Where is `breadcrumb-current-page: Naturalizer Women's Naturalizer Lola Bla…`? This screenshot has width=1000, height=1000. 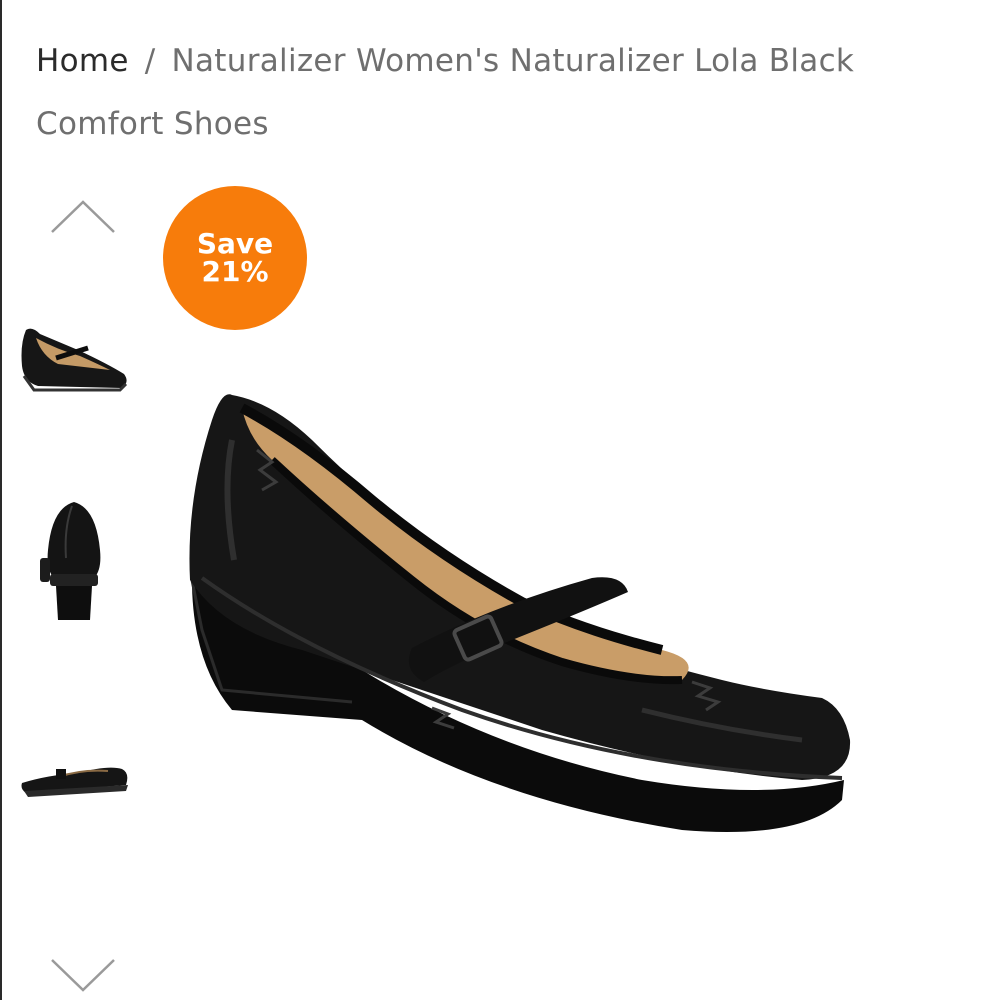 breadcrumb-current-page: Naturalizer Women's Naturalizer Lola Bla… is located at coordinates (445, 92).